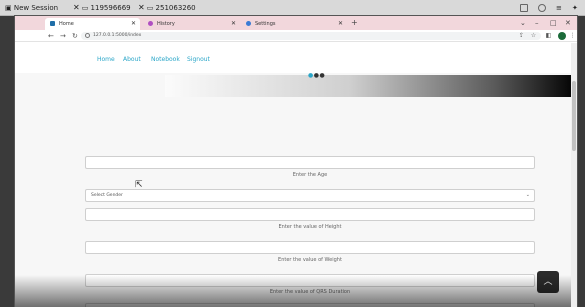 This screenshot has width=585, height=307. I want to click on weight-hint: Enter the value of Weight, so click(310, 260).